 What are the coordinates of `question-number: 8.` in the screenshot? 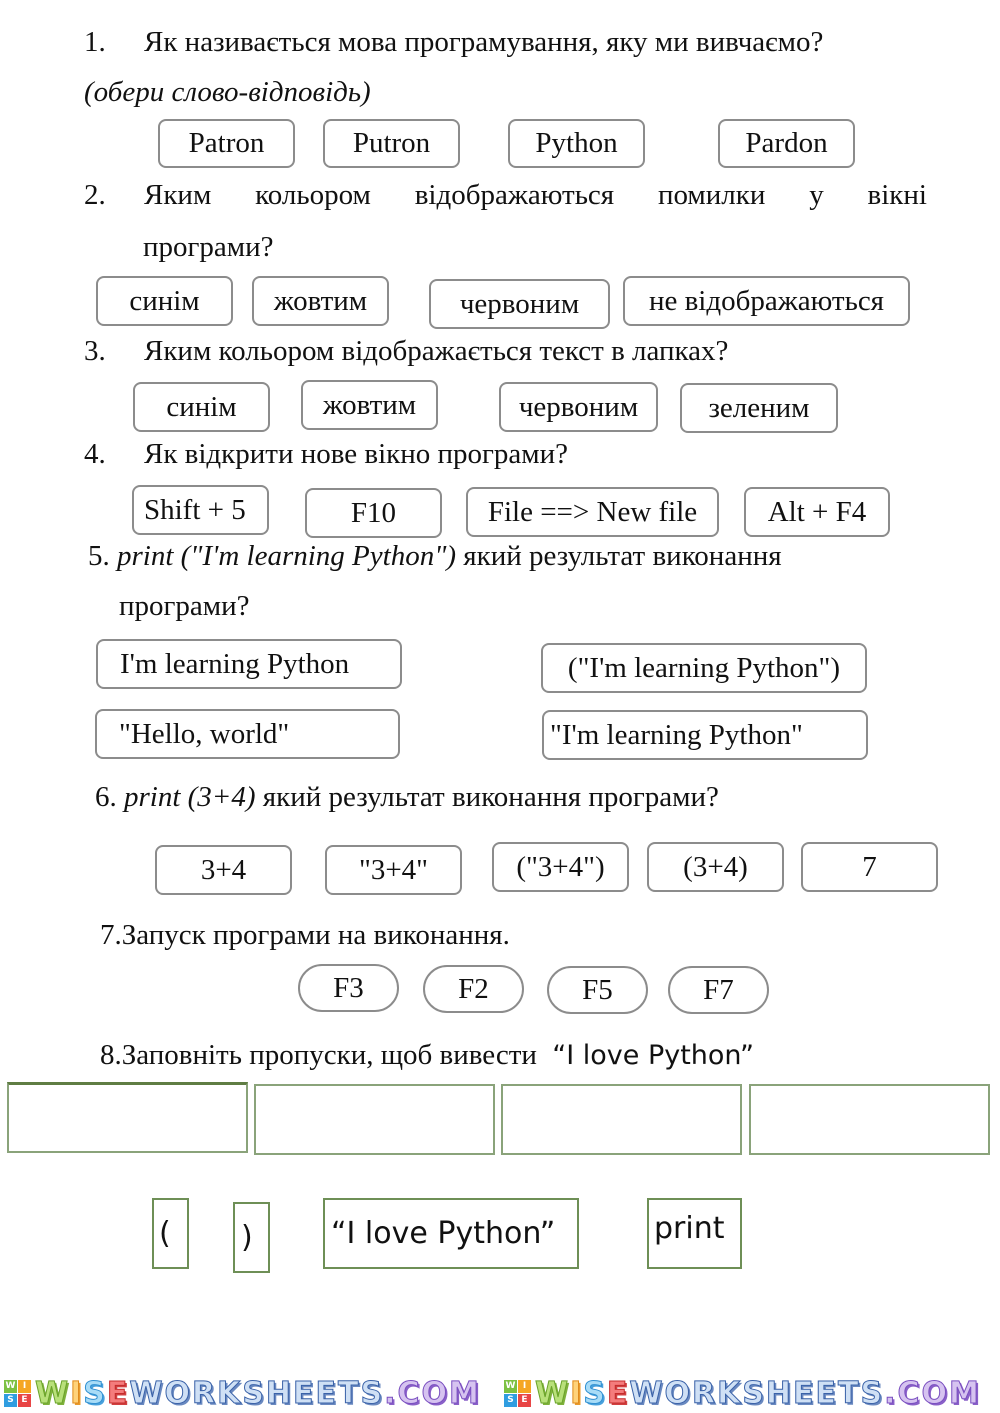 It's located at (111, 1055).